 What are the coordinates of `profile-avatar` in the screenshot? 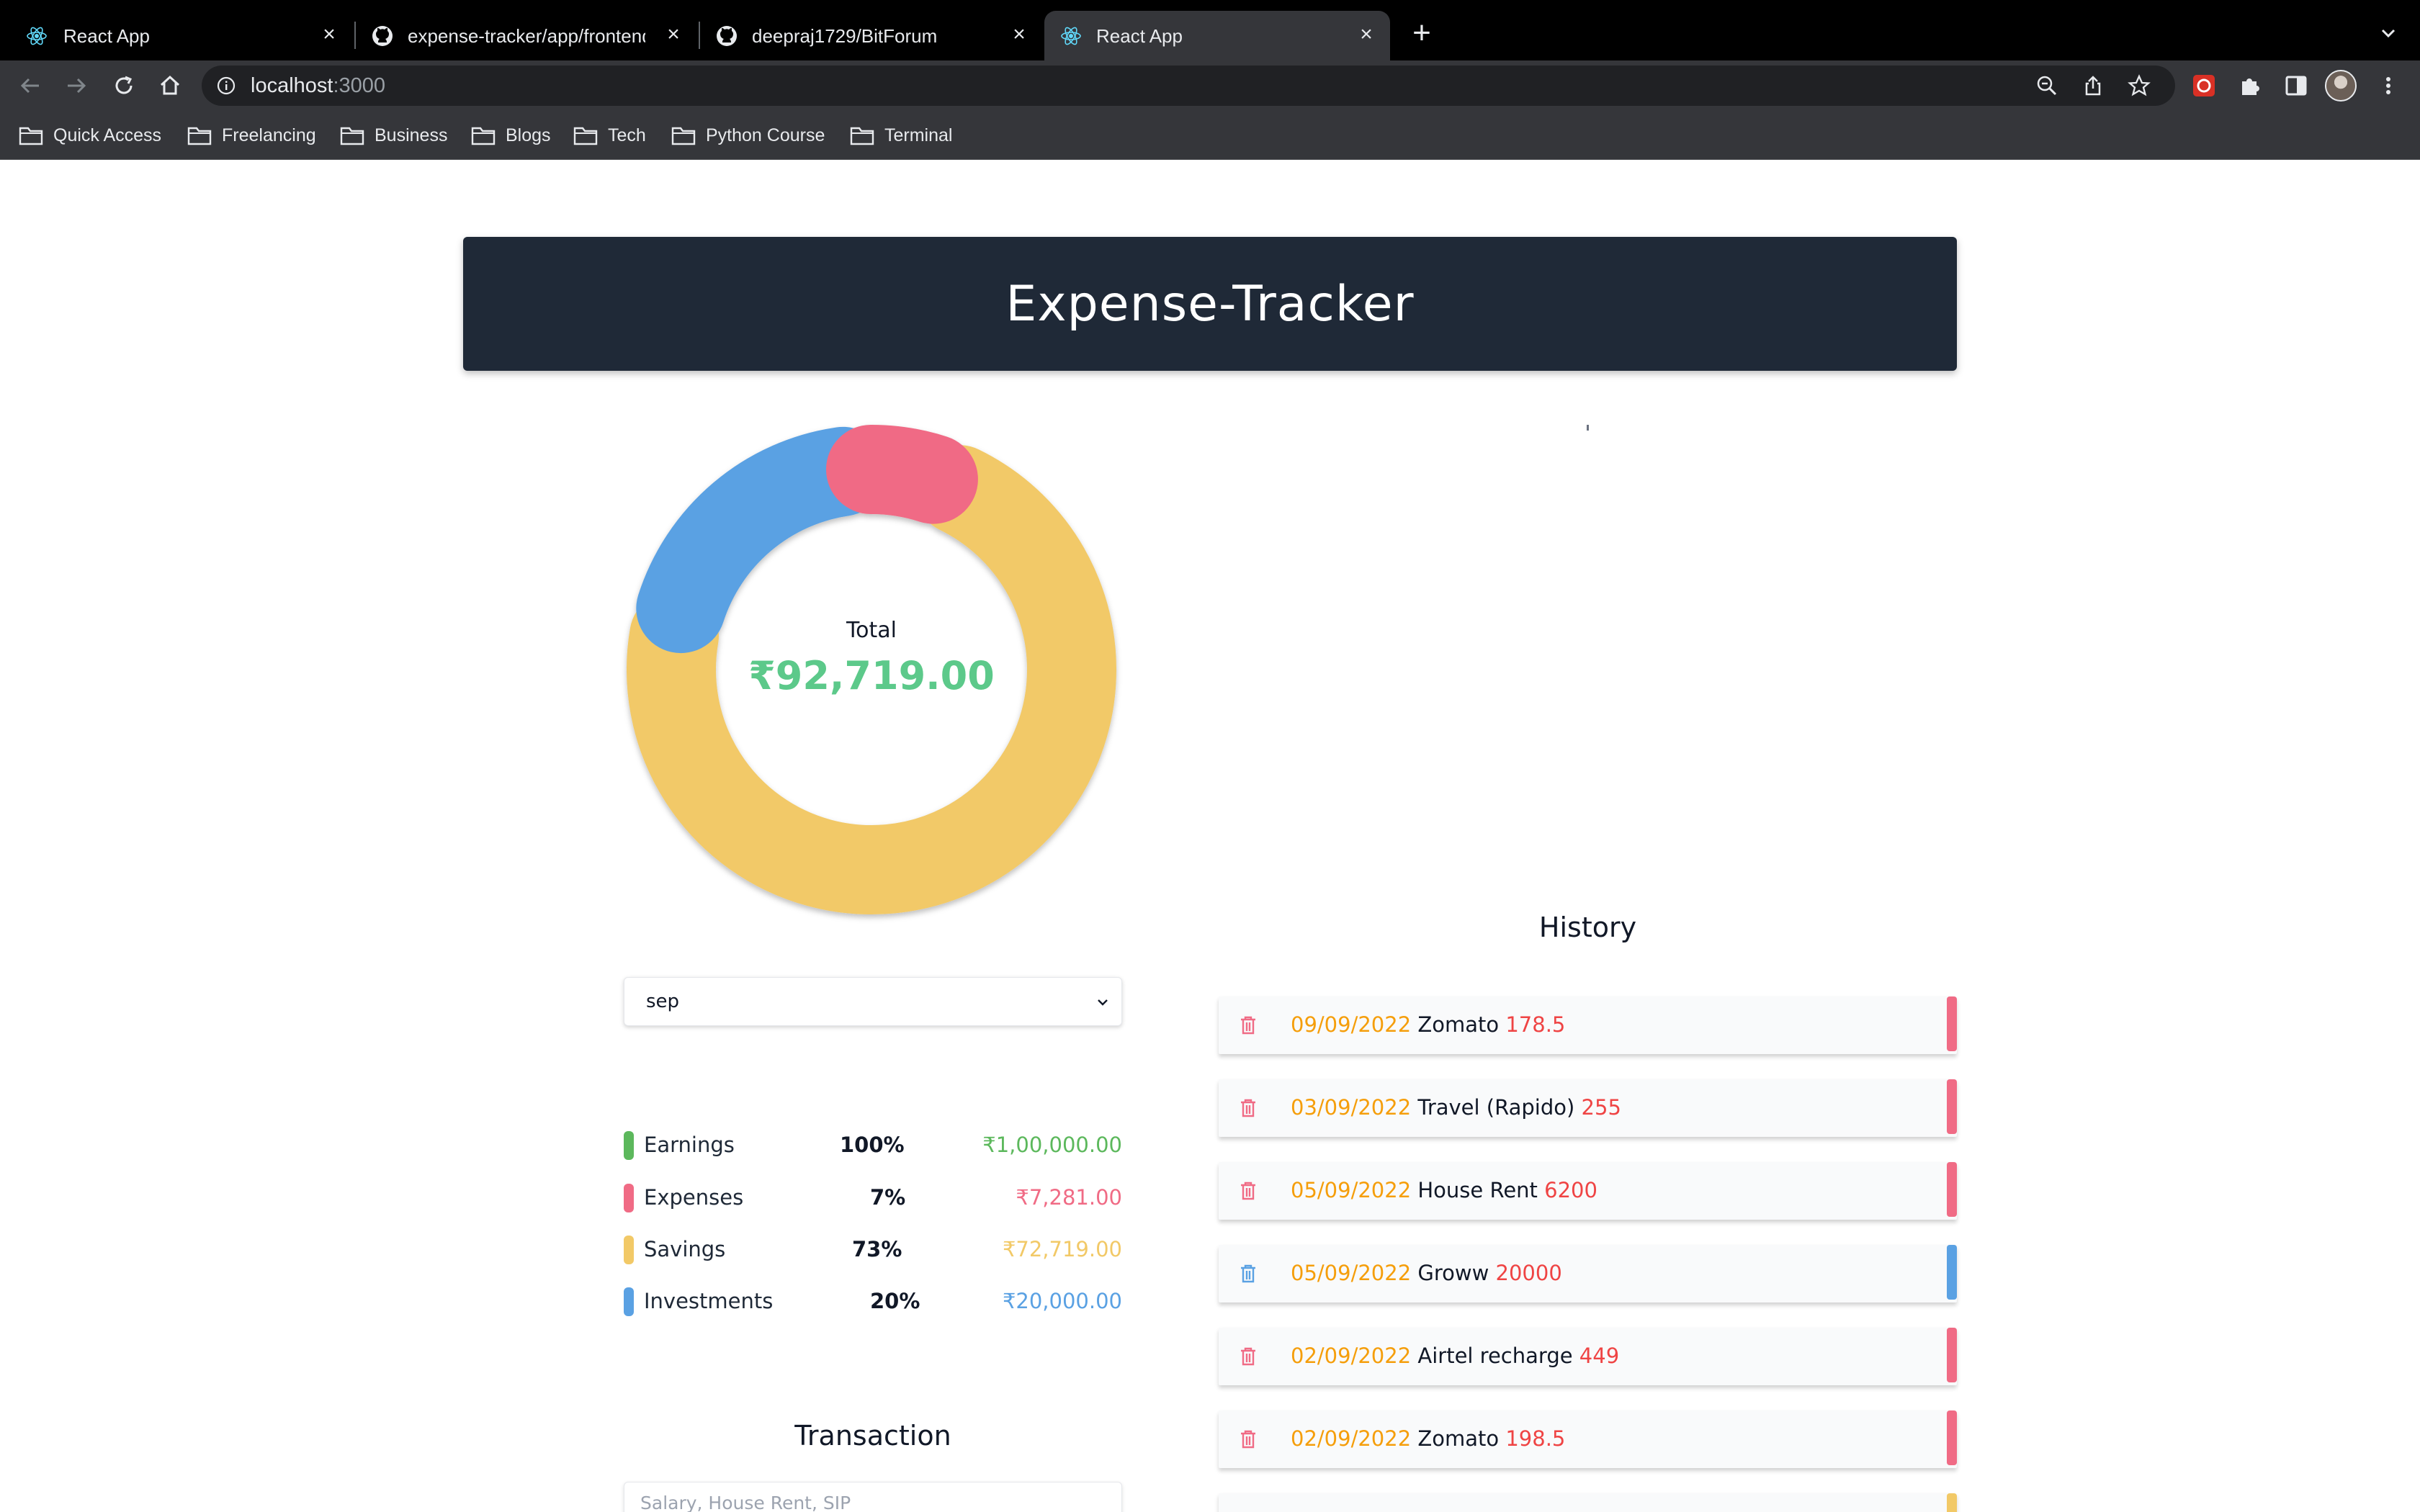 It's located at (2341, 86).